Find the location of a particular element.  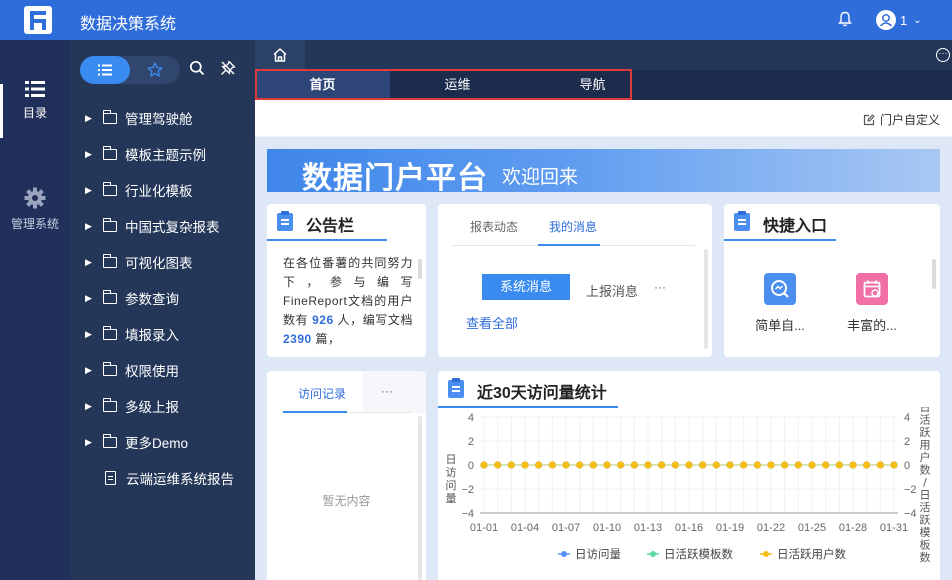

tree-folder: ▶ 权限使用 is located at coordinates (162, 370).